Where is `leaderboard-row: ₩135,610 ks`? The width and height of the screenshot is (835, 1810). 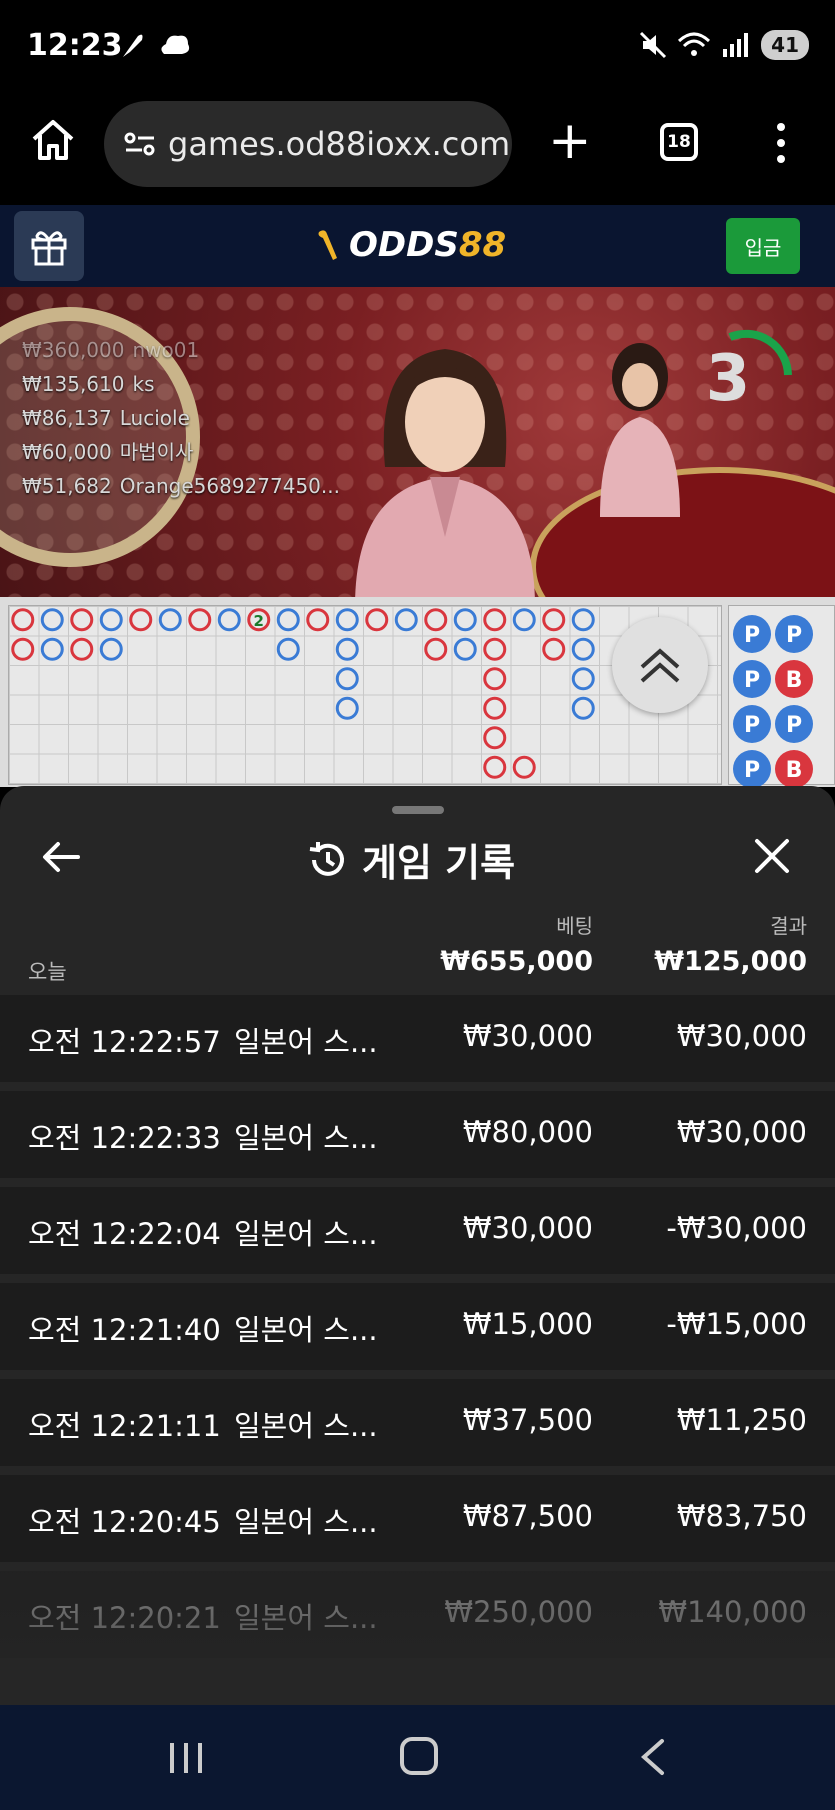
leaderboard-row: ₩135,610 ks is located at coordinates (181, 384).